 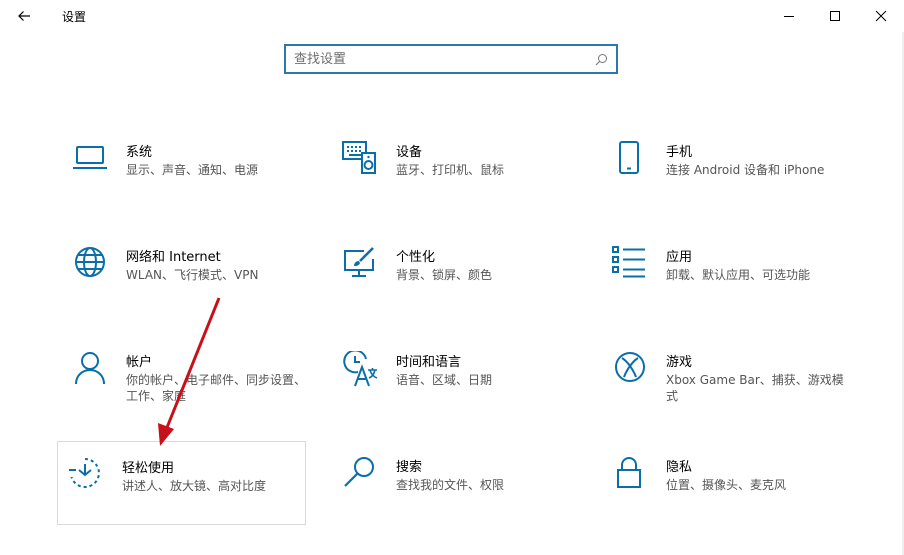 What do you see at coordinates (456, 183) in the screenshot?
I see `tile-devices: 设备 蓝牙、打印机、鼠标` at bounding box center [456, 183].